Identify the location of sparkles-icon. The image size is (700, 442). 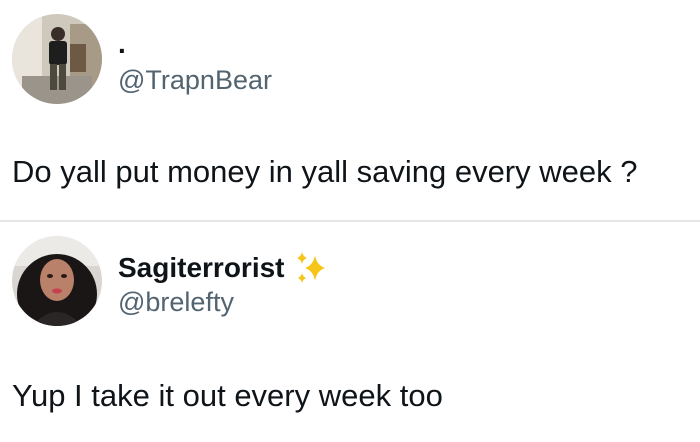
(310, 267).